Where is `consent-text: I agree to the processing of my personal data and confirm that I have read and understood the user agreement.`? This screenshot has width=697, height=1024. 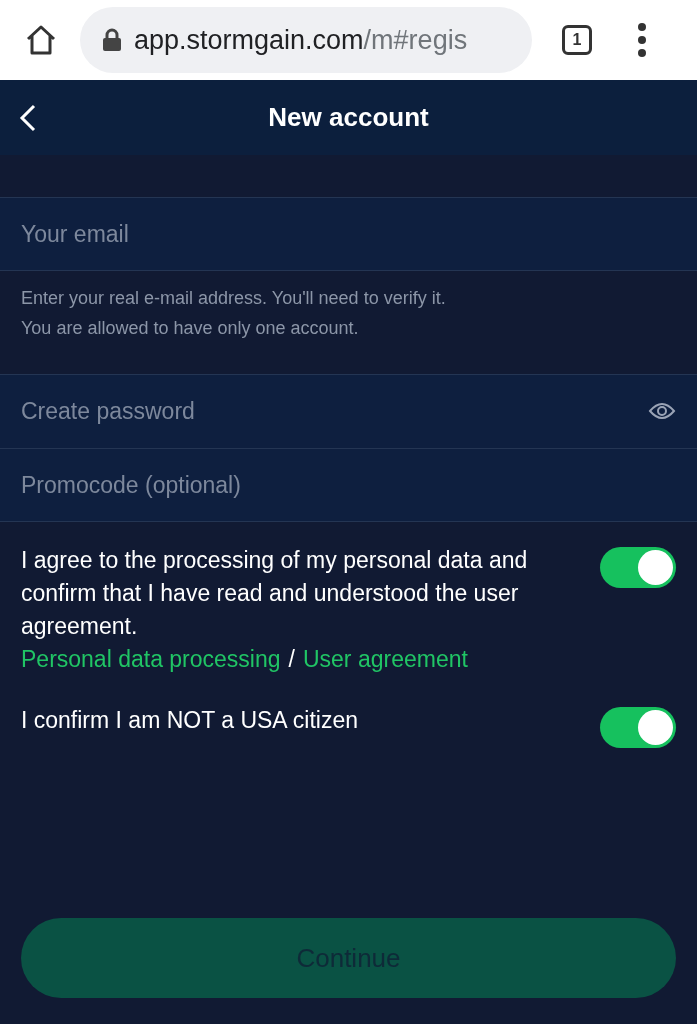 consent-text: I agree to the processing of my personal data and confirm that I have read and understood the user agreement. is located at coordinates (275, 593).